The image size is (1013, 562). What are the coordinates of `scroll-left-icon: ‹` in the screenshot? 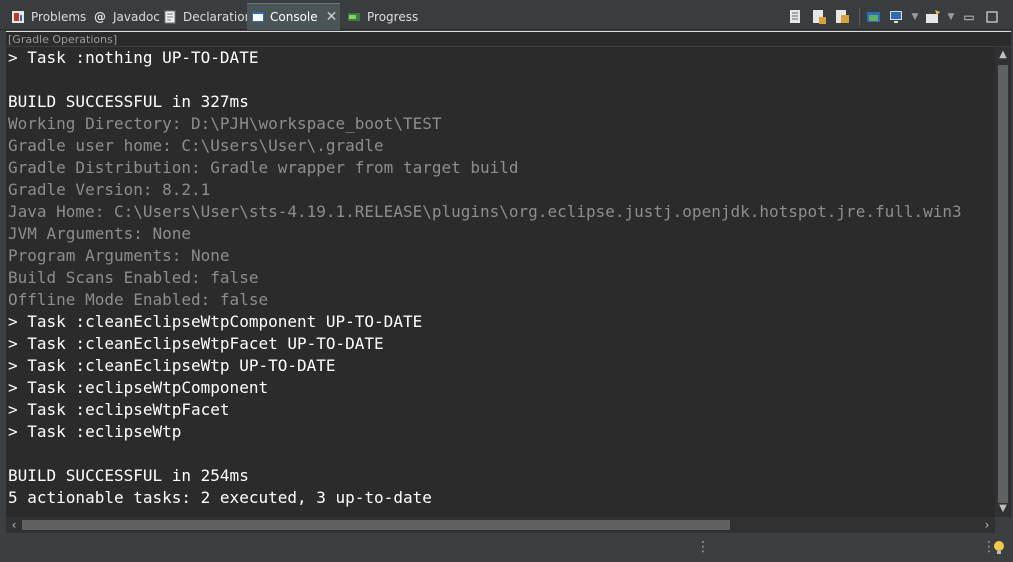 It's located at (14, 525).